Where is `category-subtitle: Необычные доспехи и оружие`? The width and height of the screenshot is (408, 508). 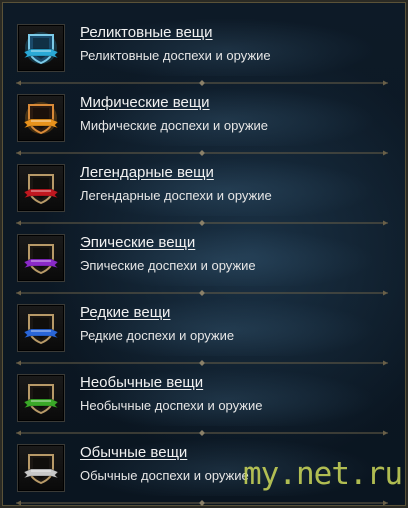
category-subtitle: Необычные доспехи и оружие is located at coordinates (171, 405).